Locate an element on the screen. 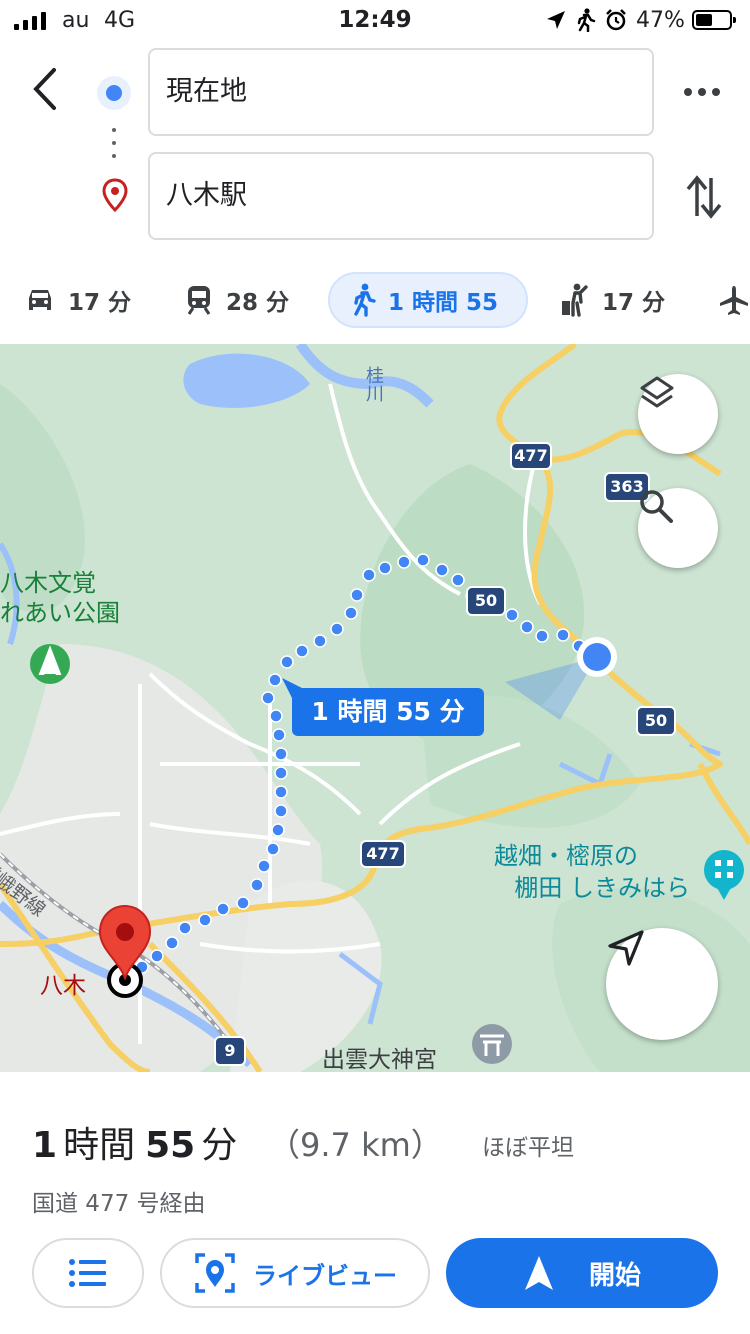 Image resolution: width=750 pixels, height=1334 pixels. mode-walking: 1 時間 55 is located at coordinates (428, 300).